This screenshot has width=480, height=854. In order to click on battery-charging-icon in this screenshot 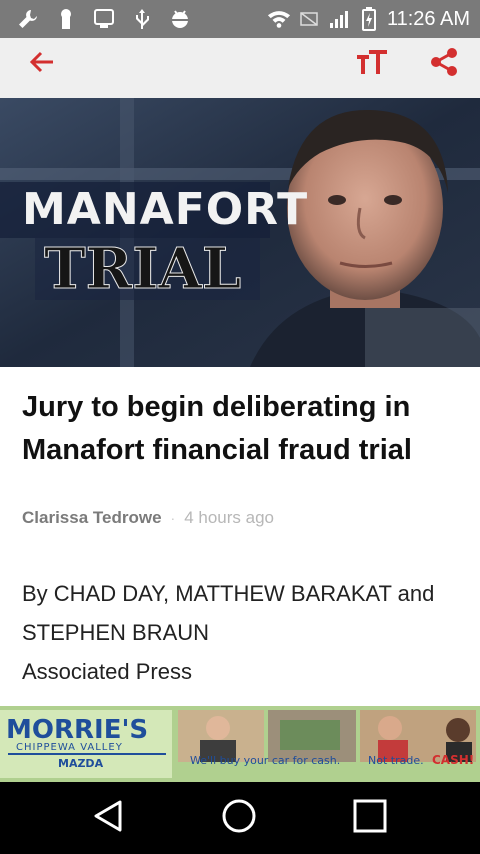, I will do `click(369, 19)`.